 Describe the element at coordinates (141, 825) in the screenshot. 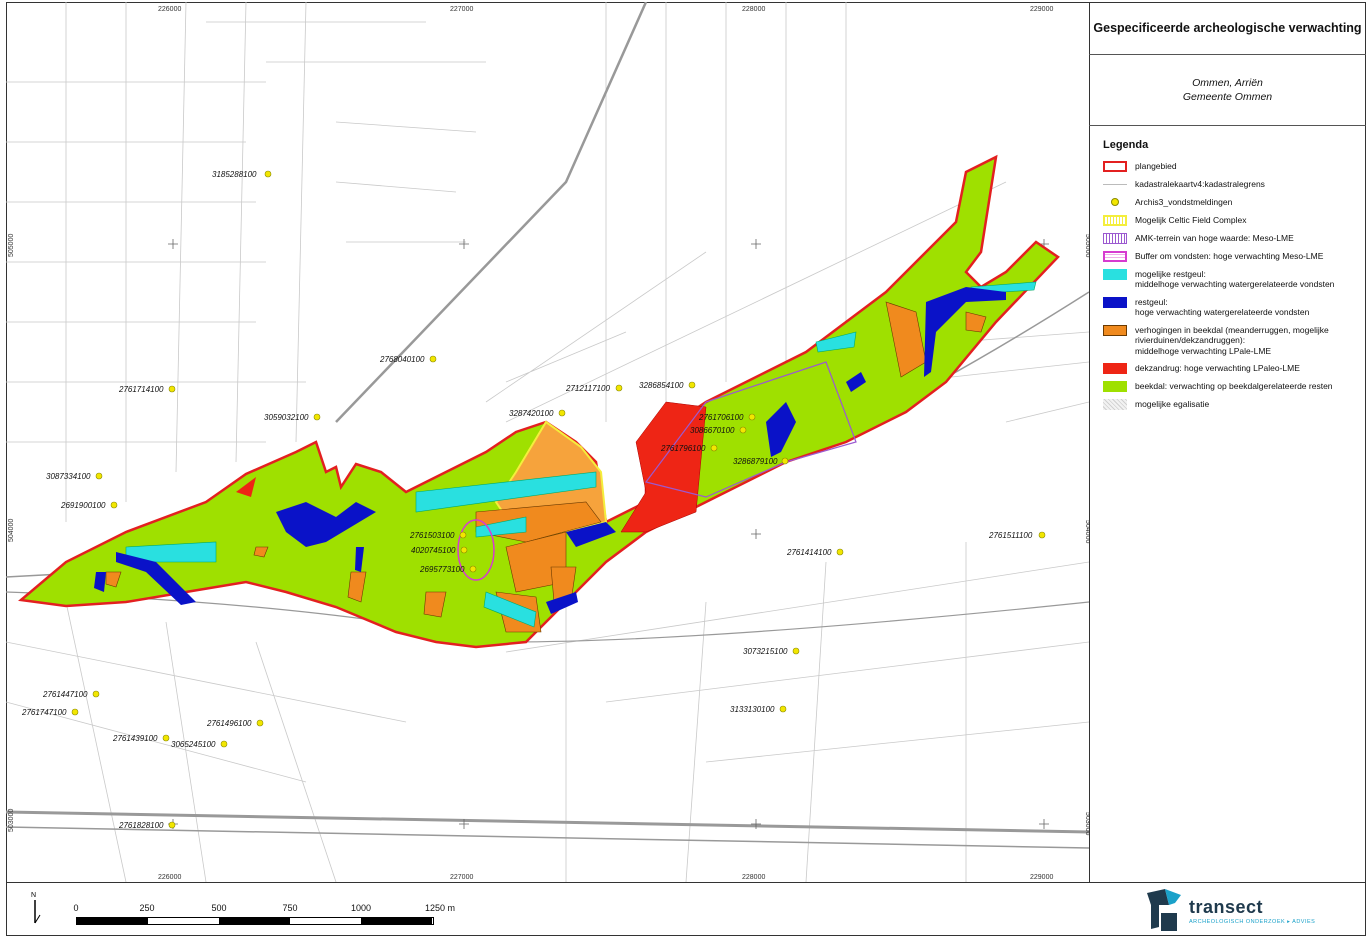

I see `find-label: 2761828100` at that location.